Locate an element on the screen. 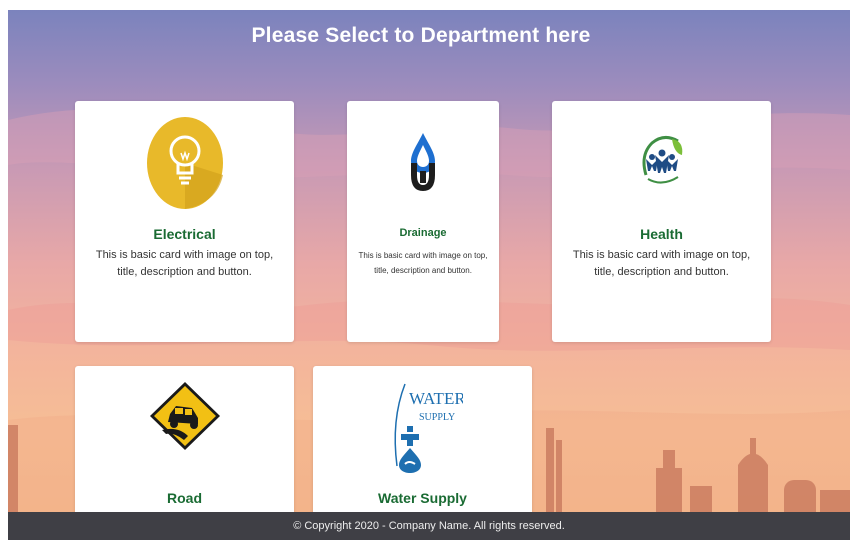 This screenshot has height=540, width=856. svg-text: SUPPLY is located at coordinates (437, 417).